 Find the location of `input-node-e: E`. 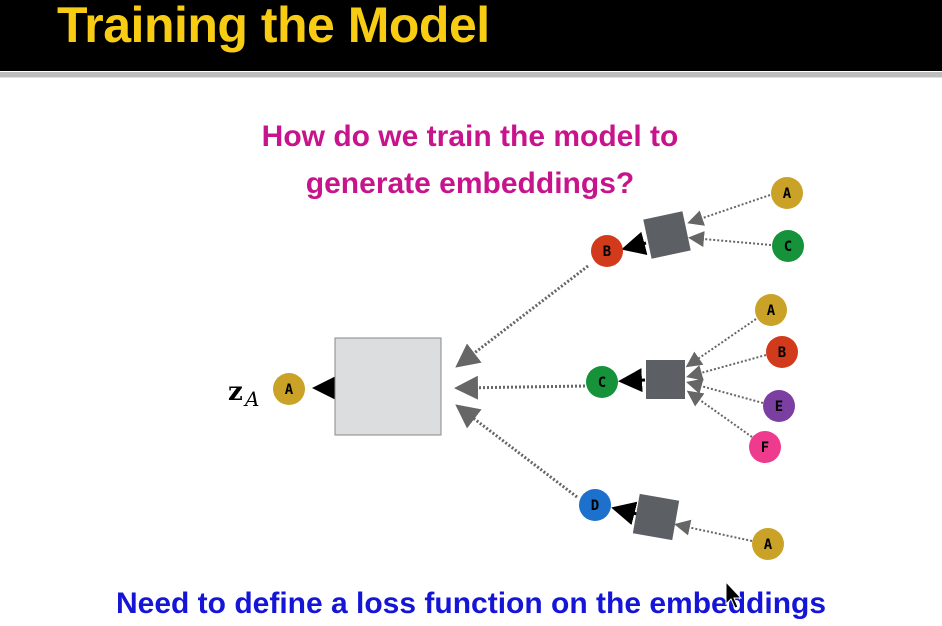

input-node-e: E is located at coordinates (779, 406).